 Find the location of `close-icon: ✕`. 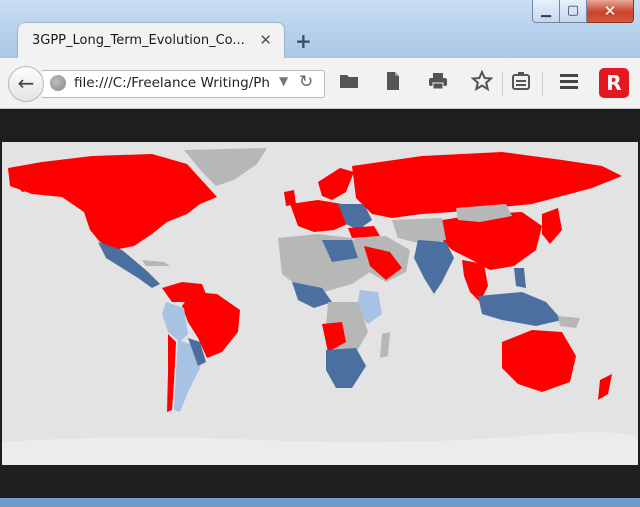

close-icon: ✕ is located at coordinates (610, 11).